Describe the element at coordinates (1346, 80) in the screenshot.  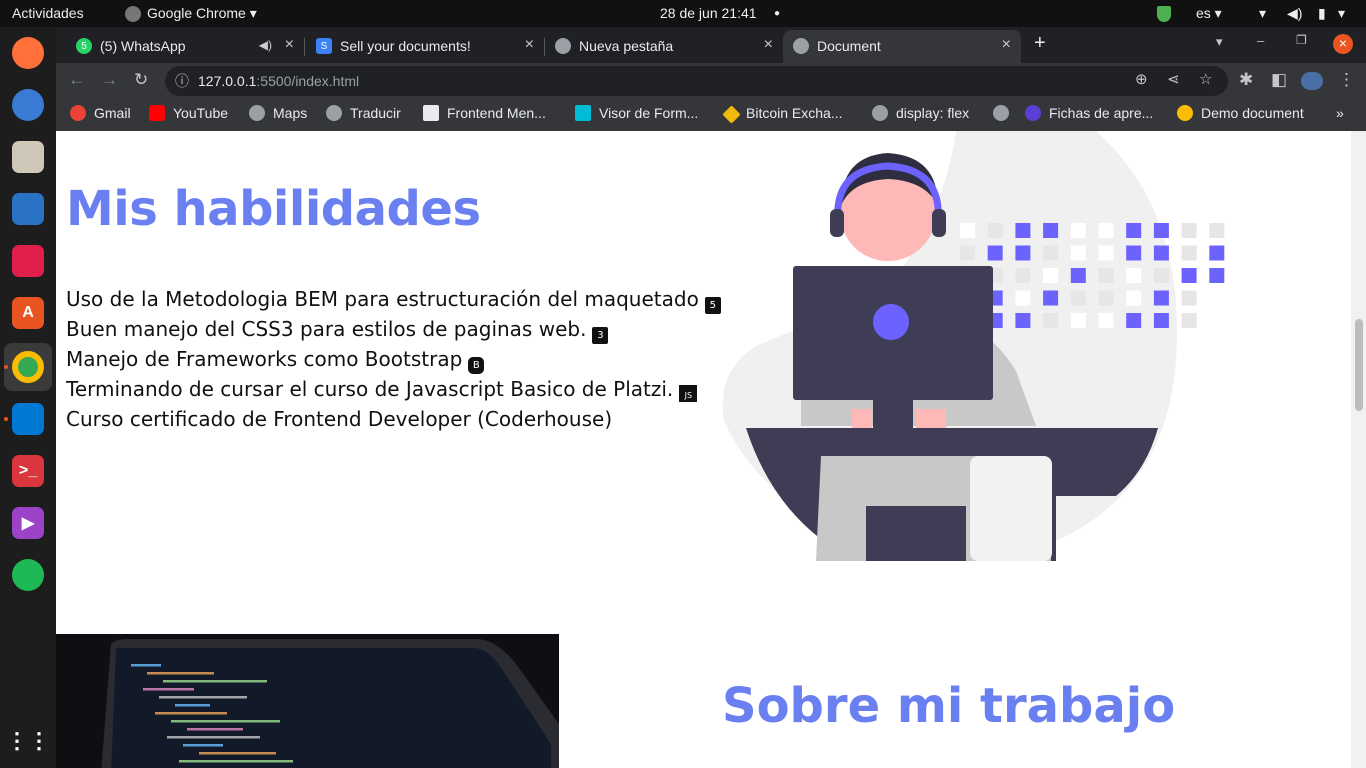
I see `menu-icon: ⋮` at that location.